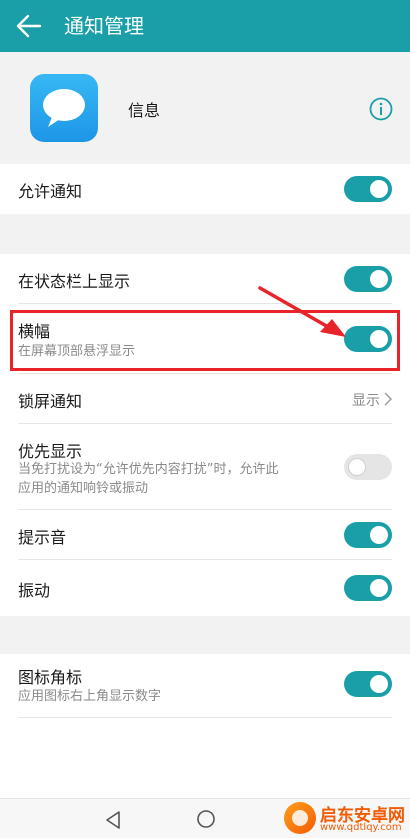 Image resolution: width=410 pixels, height=838 pixels. I want to click on site-watermark: 启东安卓网 www.qdtlqy.com, so click(346, 818).